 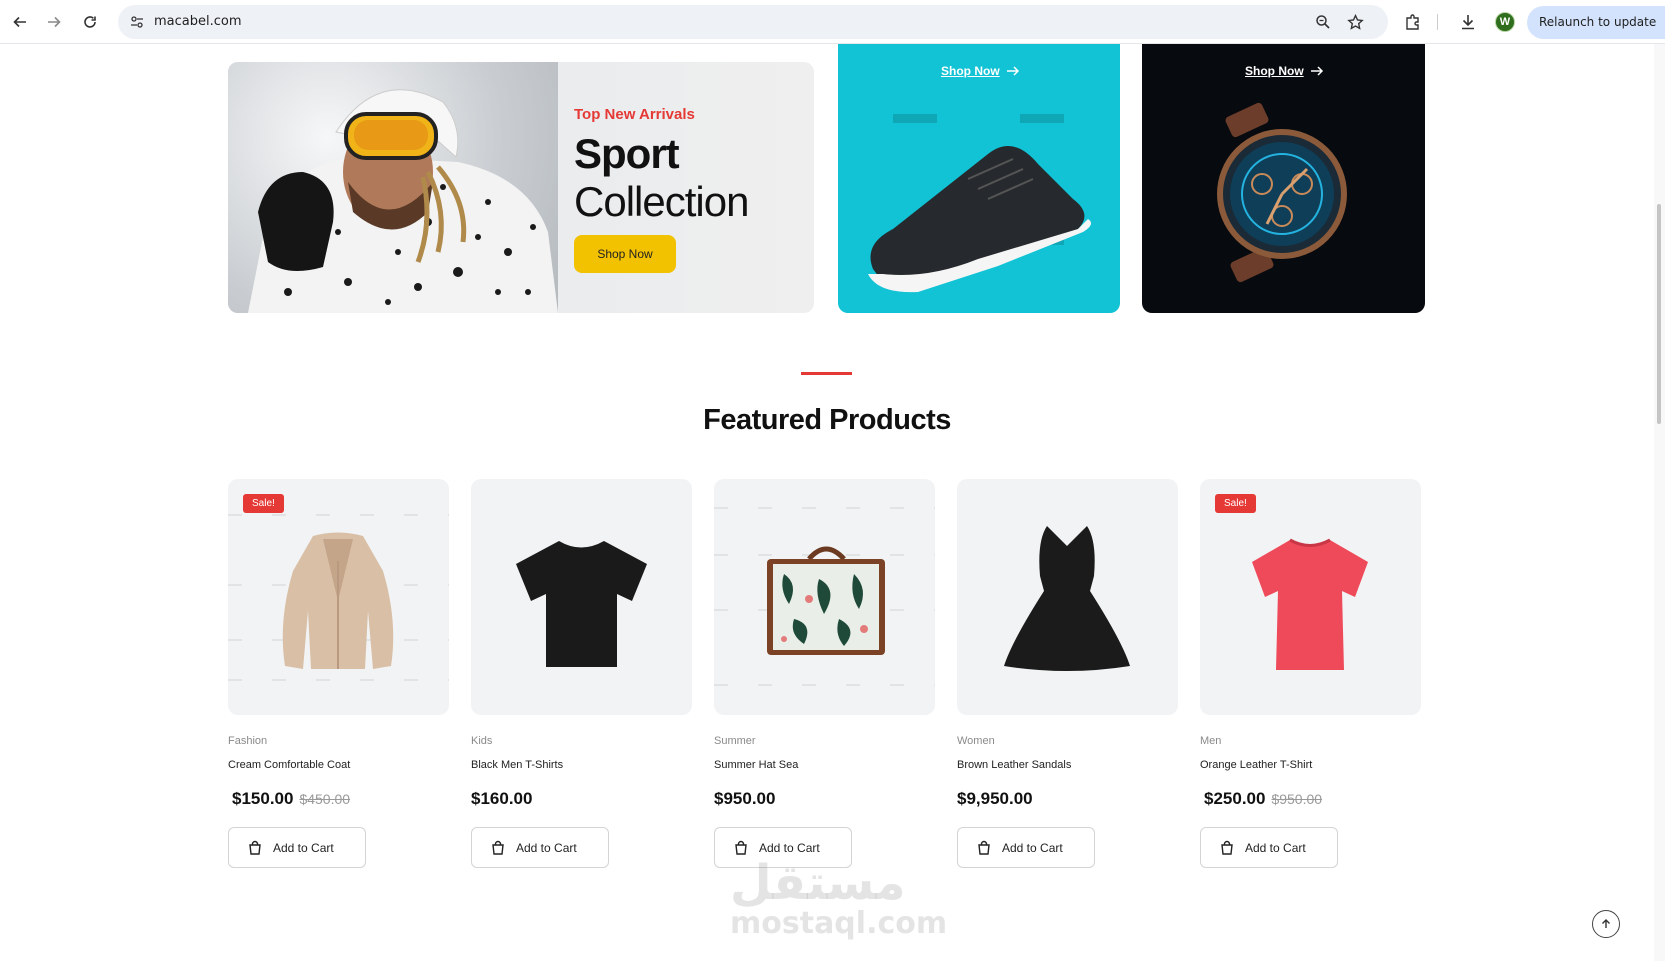 I want to click on profile-avatar: W, so click(x=1505, y=22).